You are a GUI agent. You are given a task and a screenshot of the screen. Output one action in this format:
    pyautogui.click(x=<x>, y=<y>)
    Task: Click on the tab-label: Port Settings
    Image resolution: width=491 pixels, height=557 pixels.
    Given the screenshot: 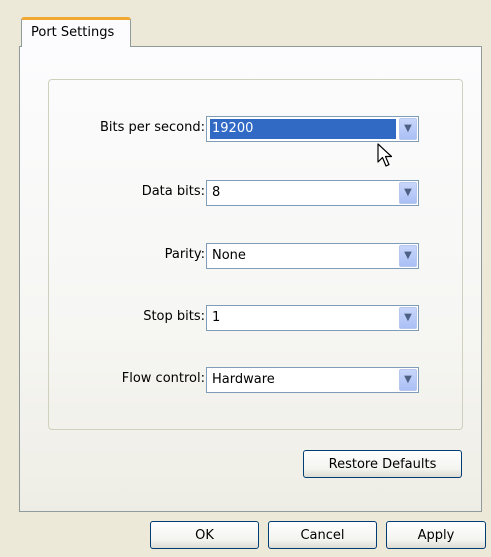 What is the action you would take?
    pyautogui.click(x=73, y=32)
    